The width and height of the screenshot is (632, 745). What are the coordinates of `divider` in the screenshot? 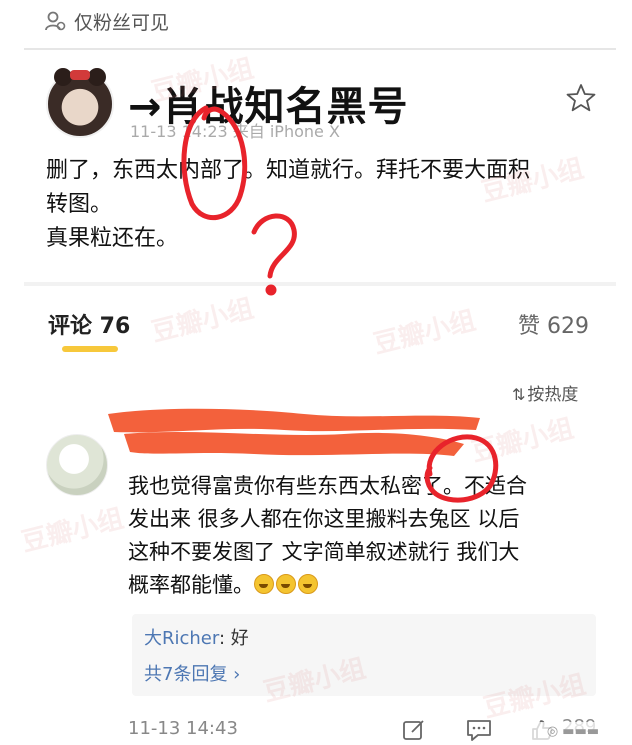 It's located at (320, 49).